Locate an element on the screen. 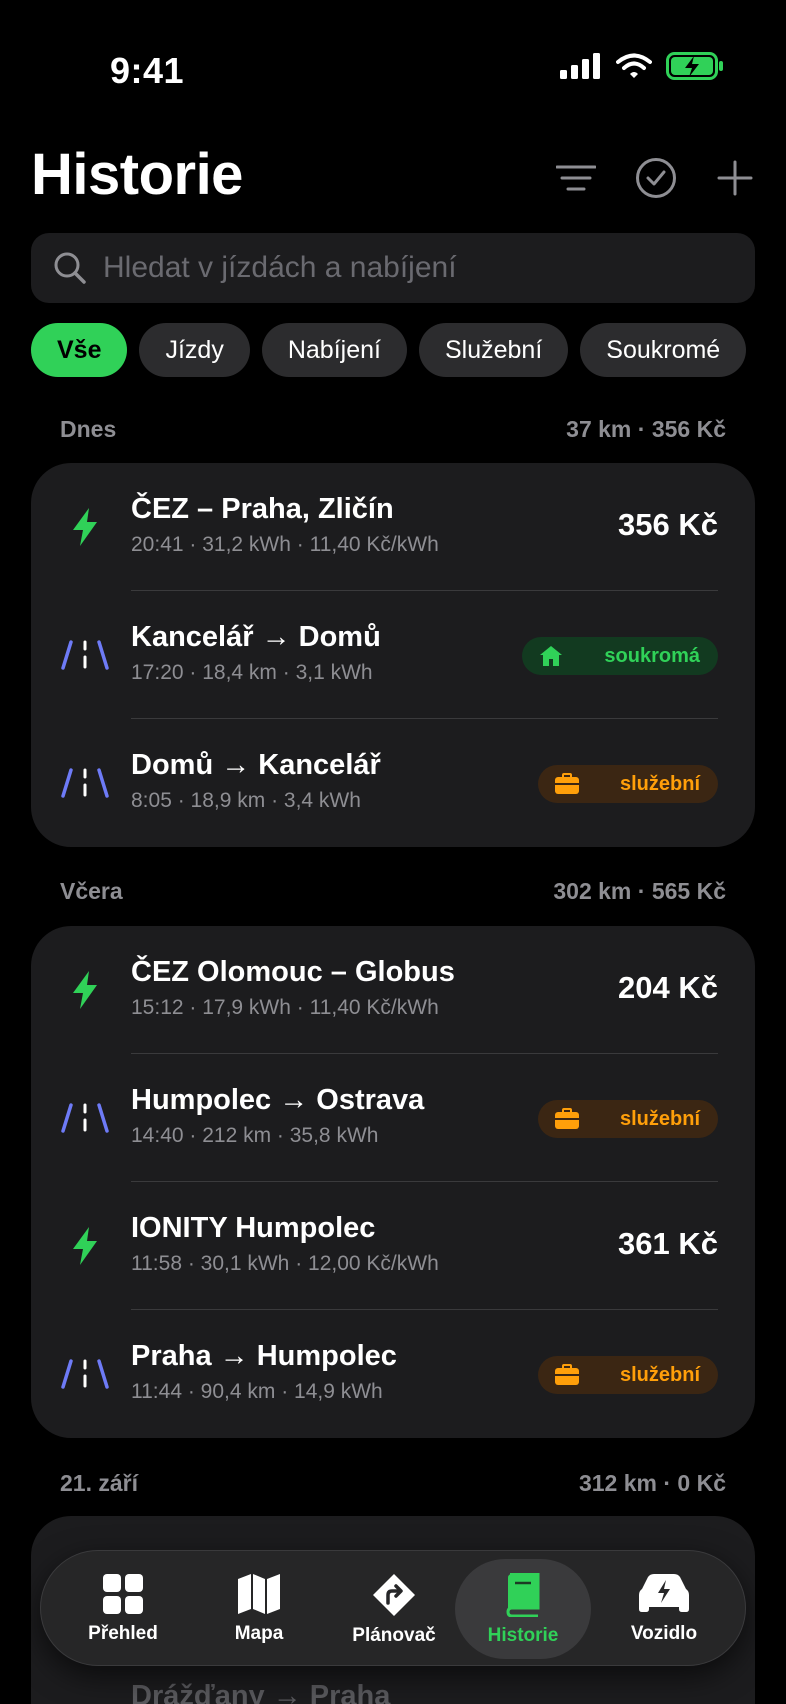  filter-lines-icon is located at coordinates (576, 178).